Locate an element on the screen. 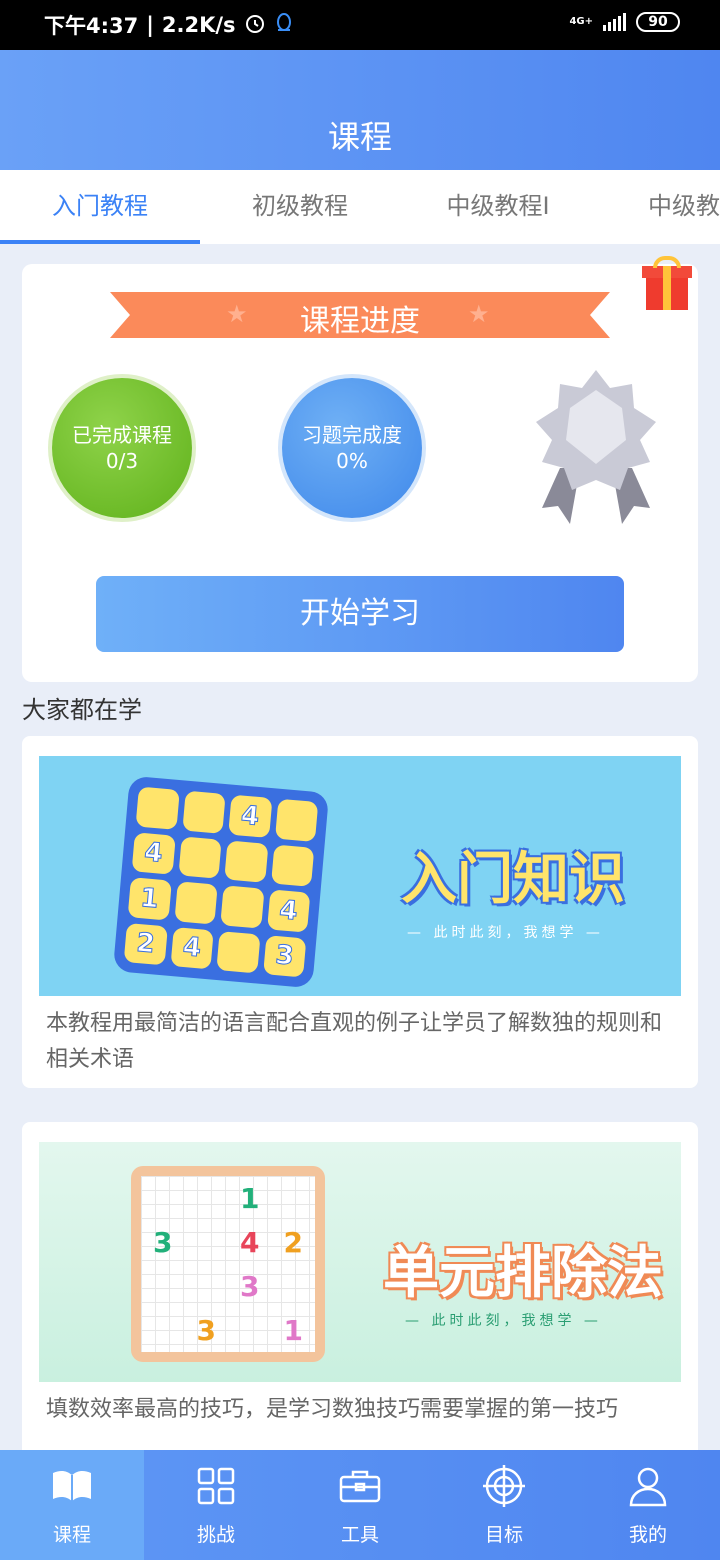 The image size is (720, 1560). exercise-completion-label: 习题完成度 is located at coordinates (352, 435).